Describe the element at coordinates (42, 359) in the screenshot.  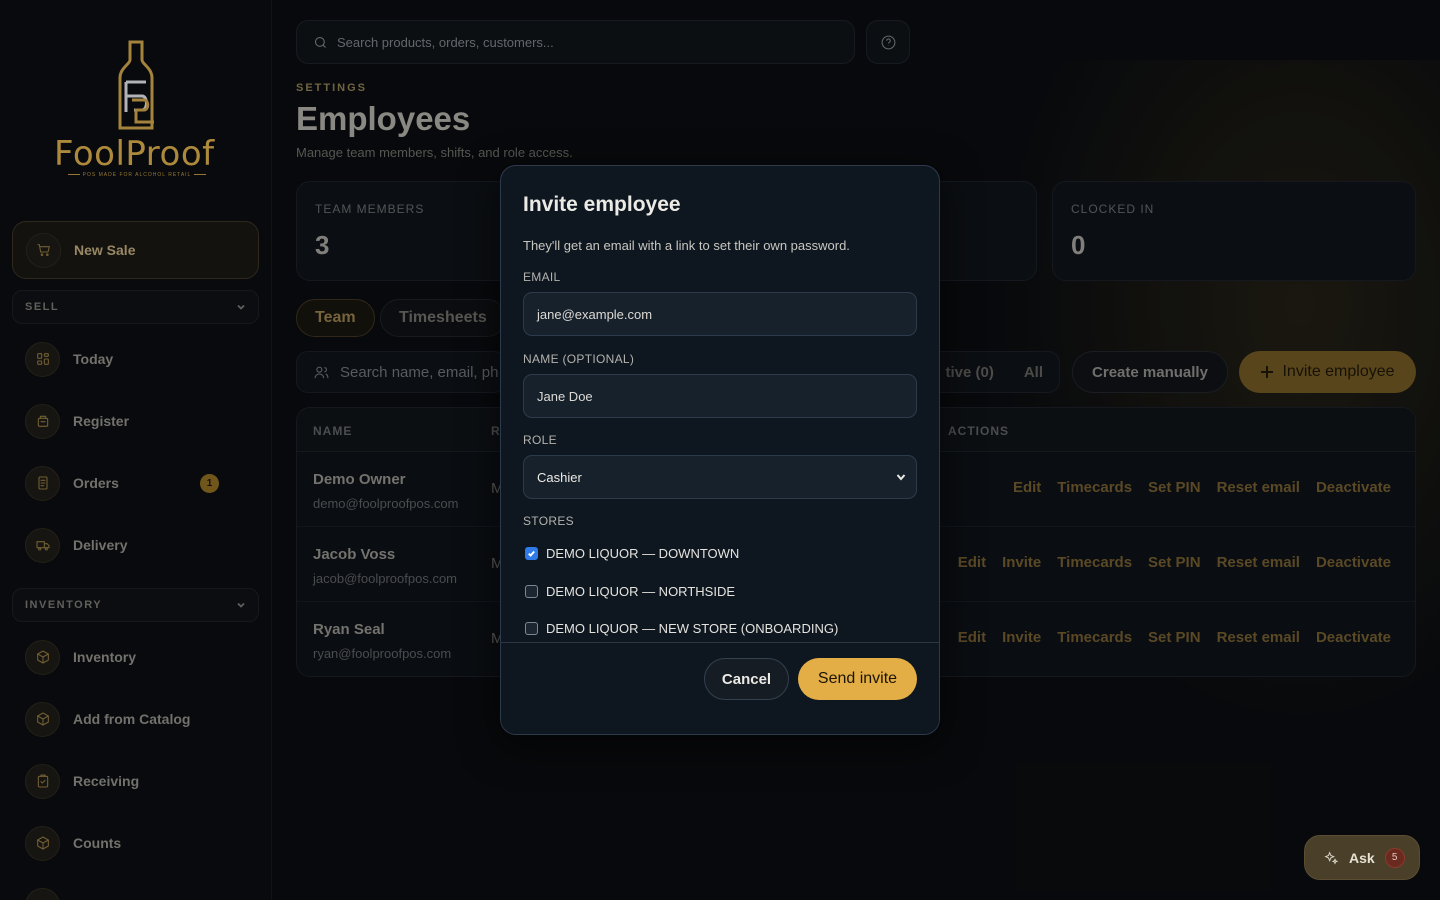
I see `grid-icon` at that location.